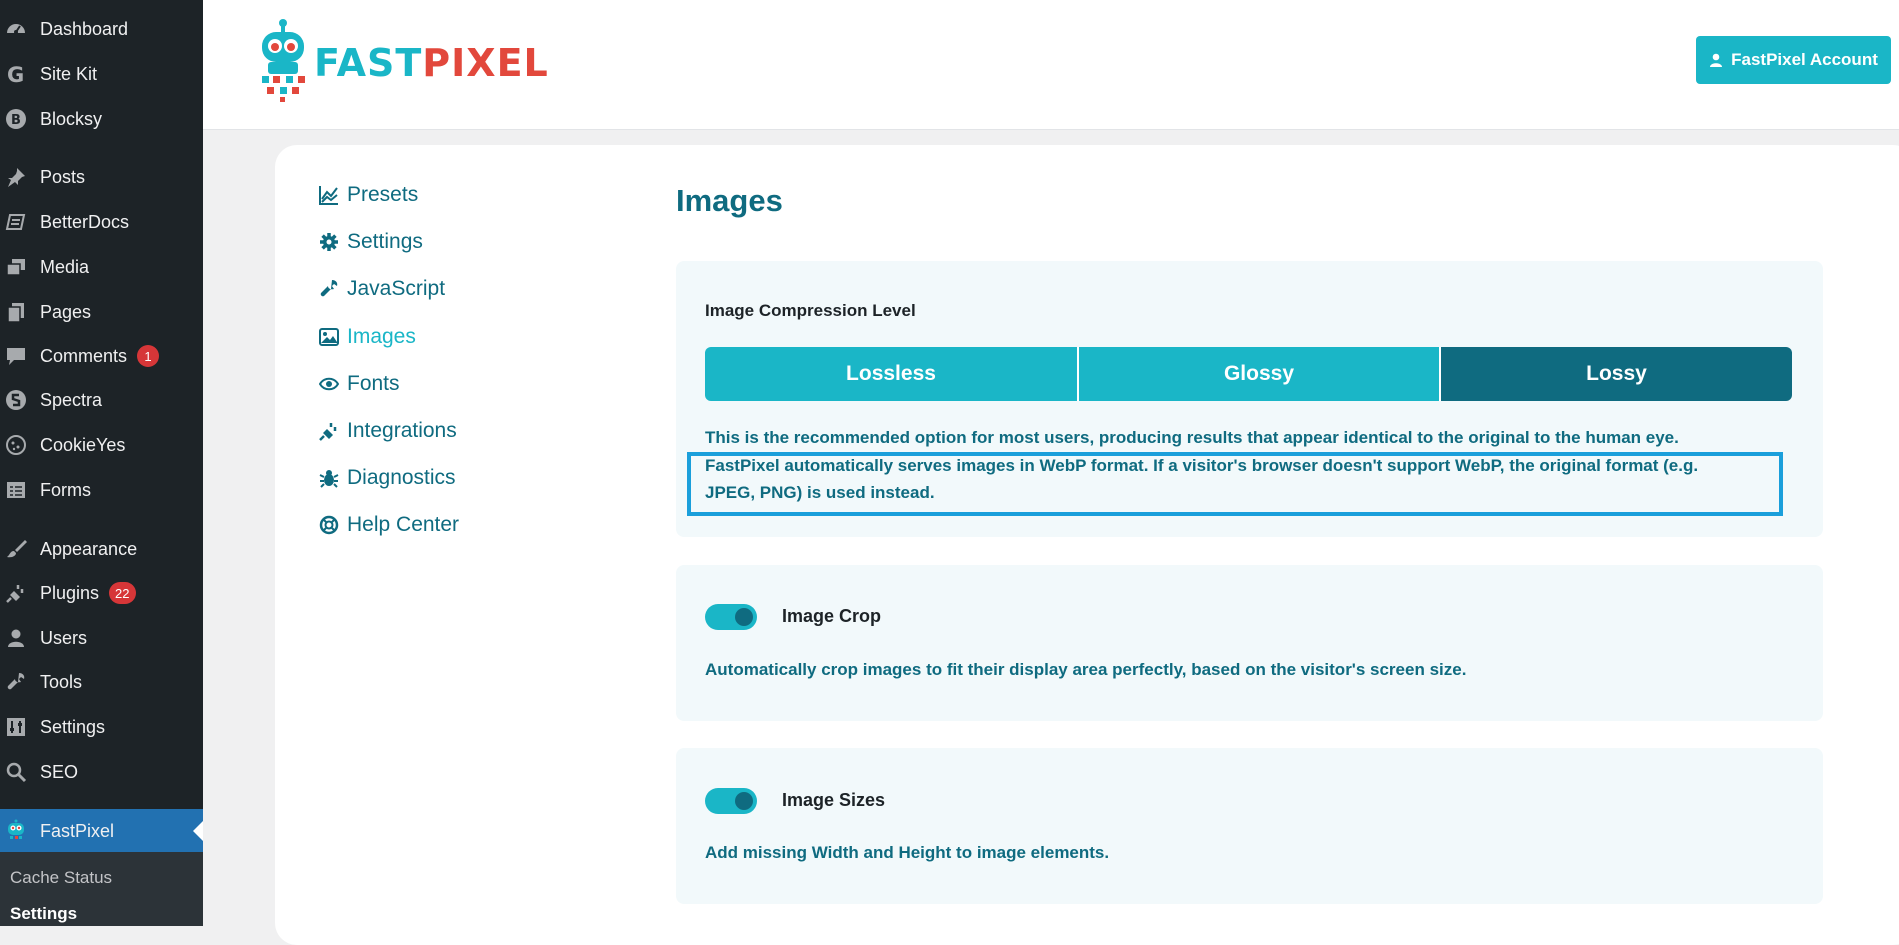 This screenshot has width=1899, height=945. I want to click on sidebar-item-tools: Tools, so click(101, 682).